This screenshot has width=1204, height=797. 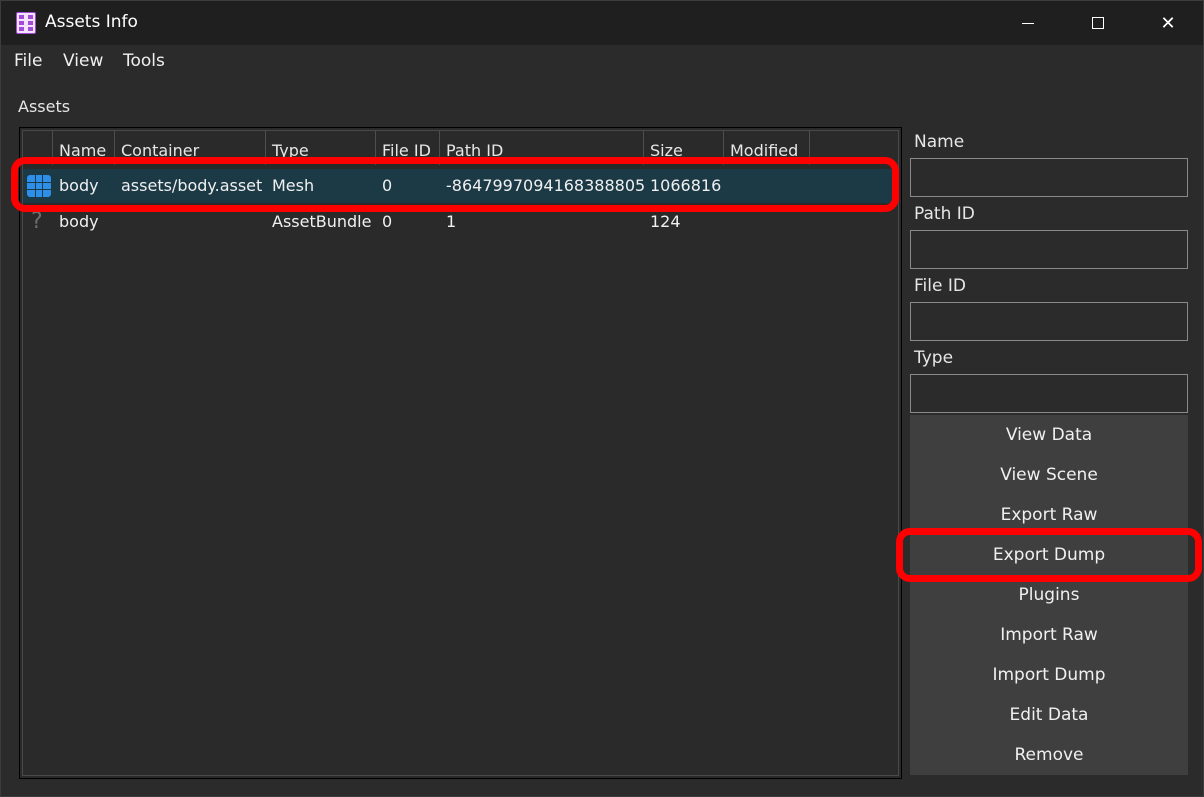 What do you see at coordinates (1049, 635) in the screenshot?
I see `import-raw-button: Import Raw` at bounding box center [1049, 635].